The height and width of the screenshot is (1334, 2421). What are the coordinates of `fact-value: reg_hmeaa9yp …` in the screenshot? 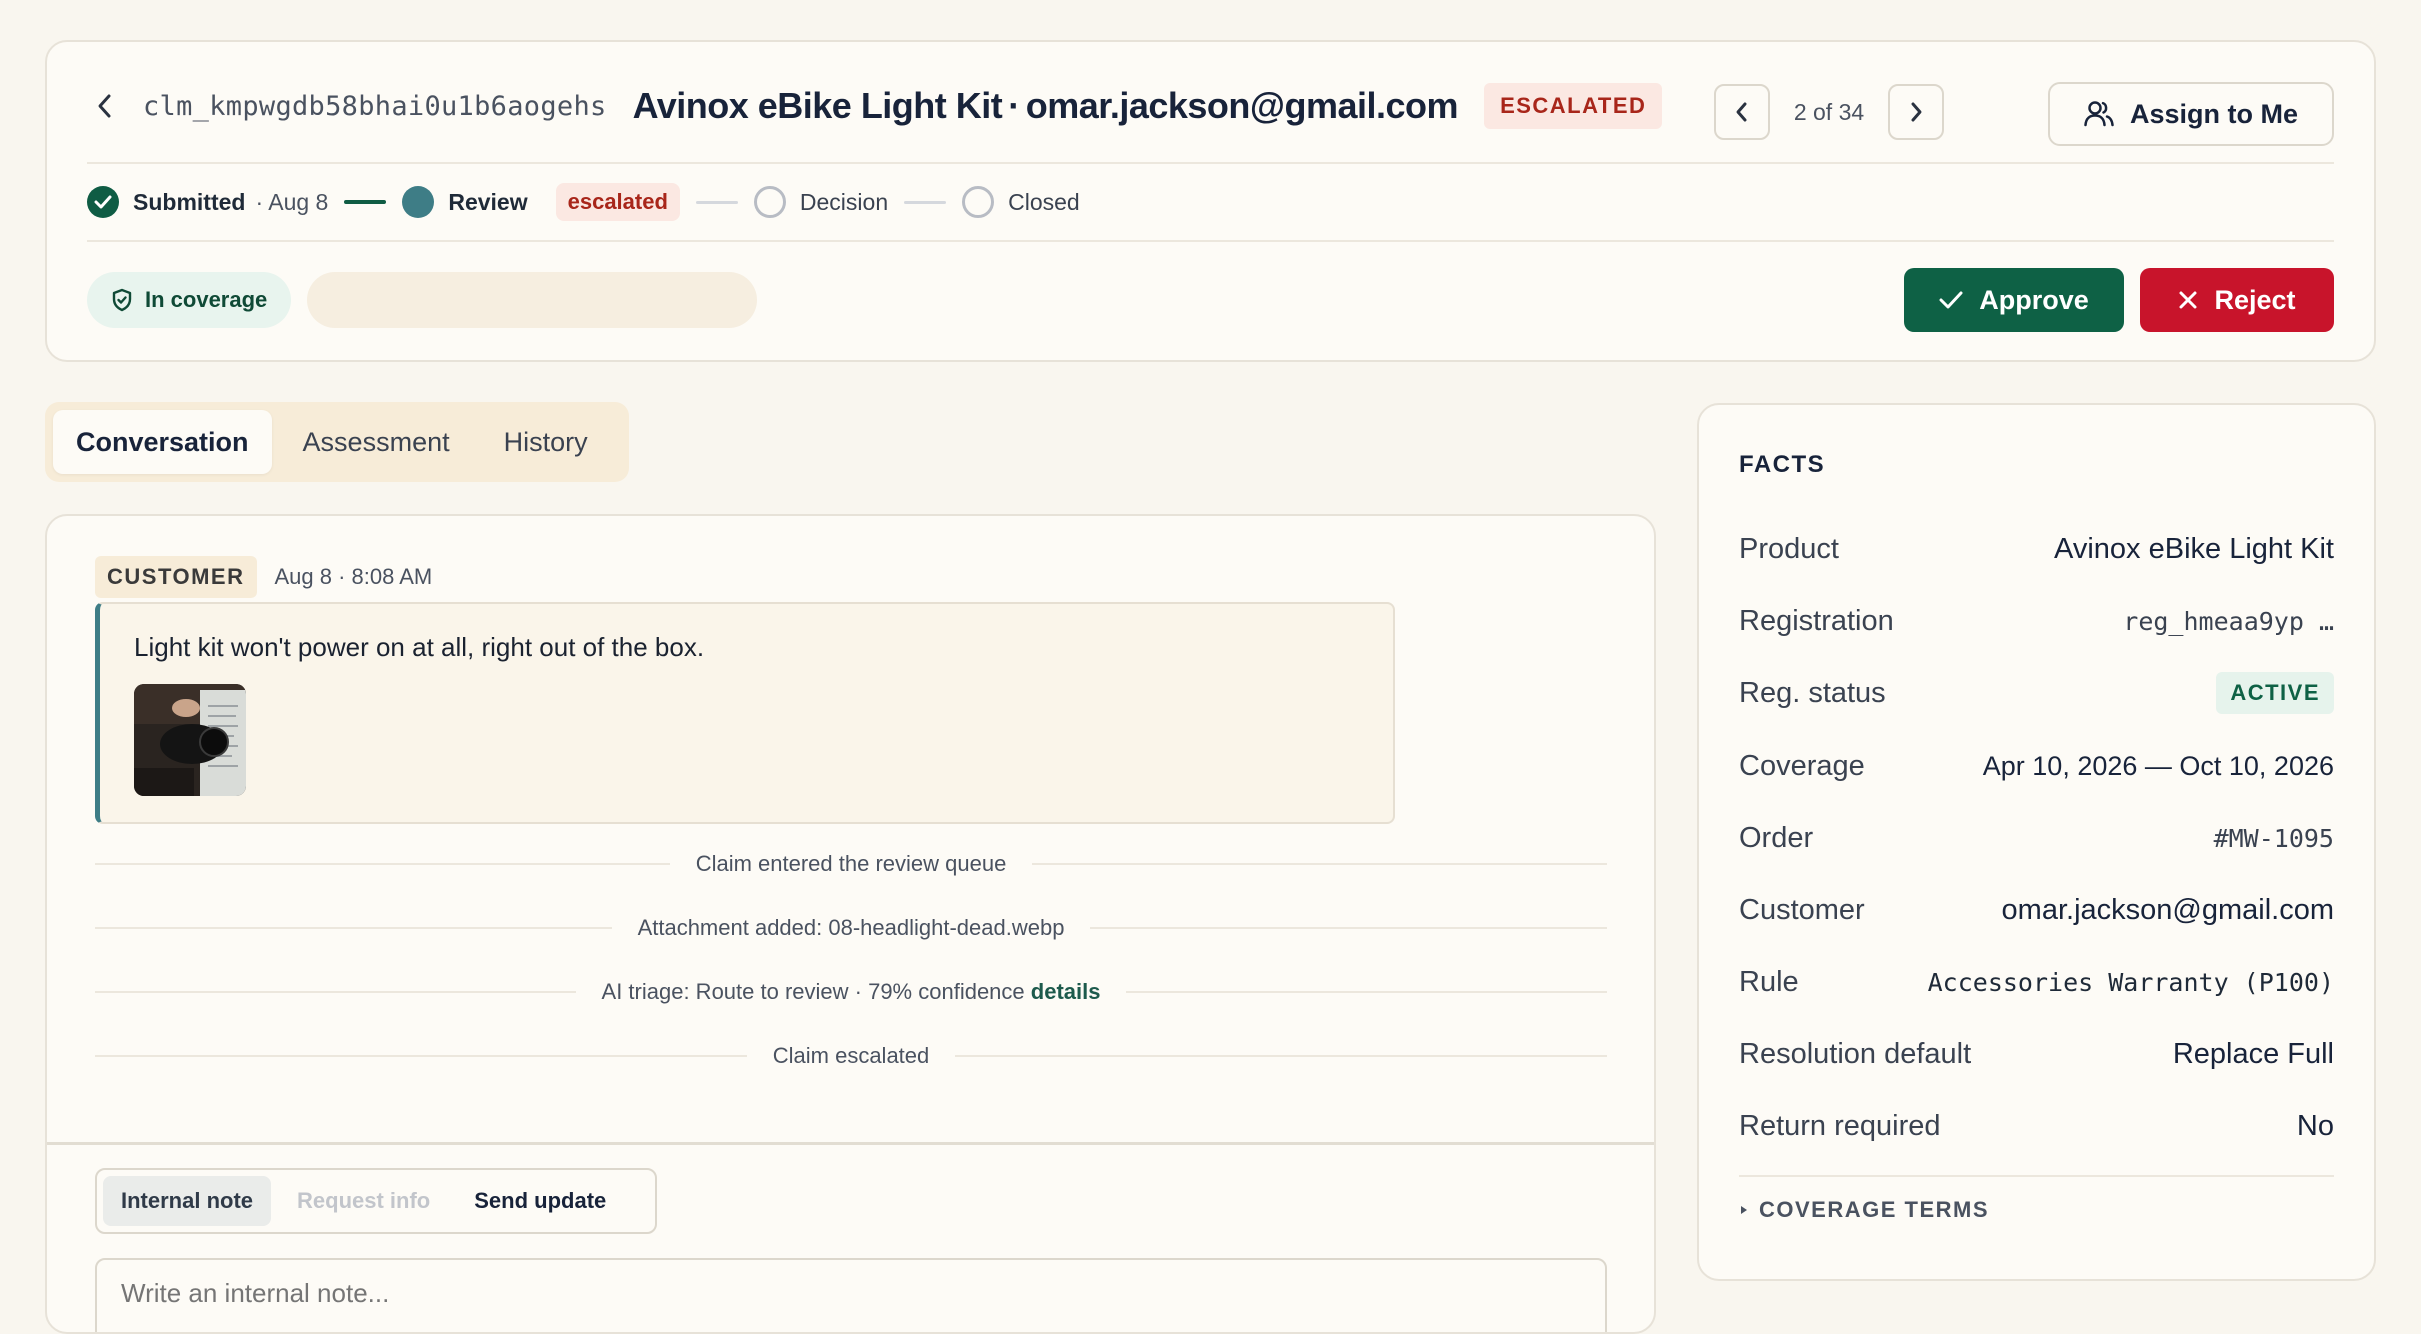 It's located at (2228, 621).